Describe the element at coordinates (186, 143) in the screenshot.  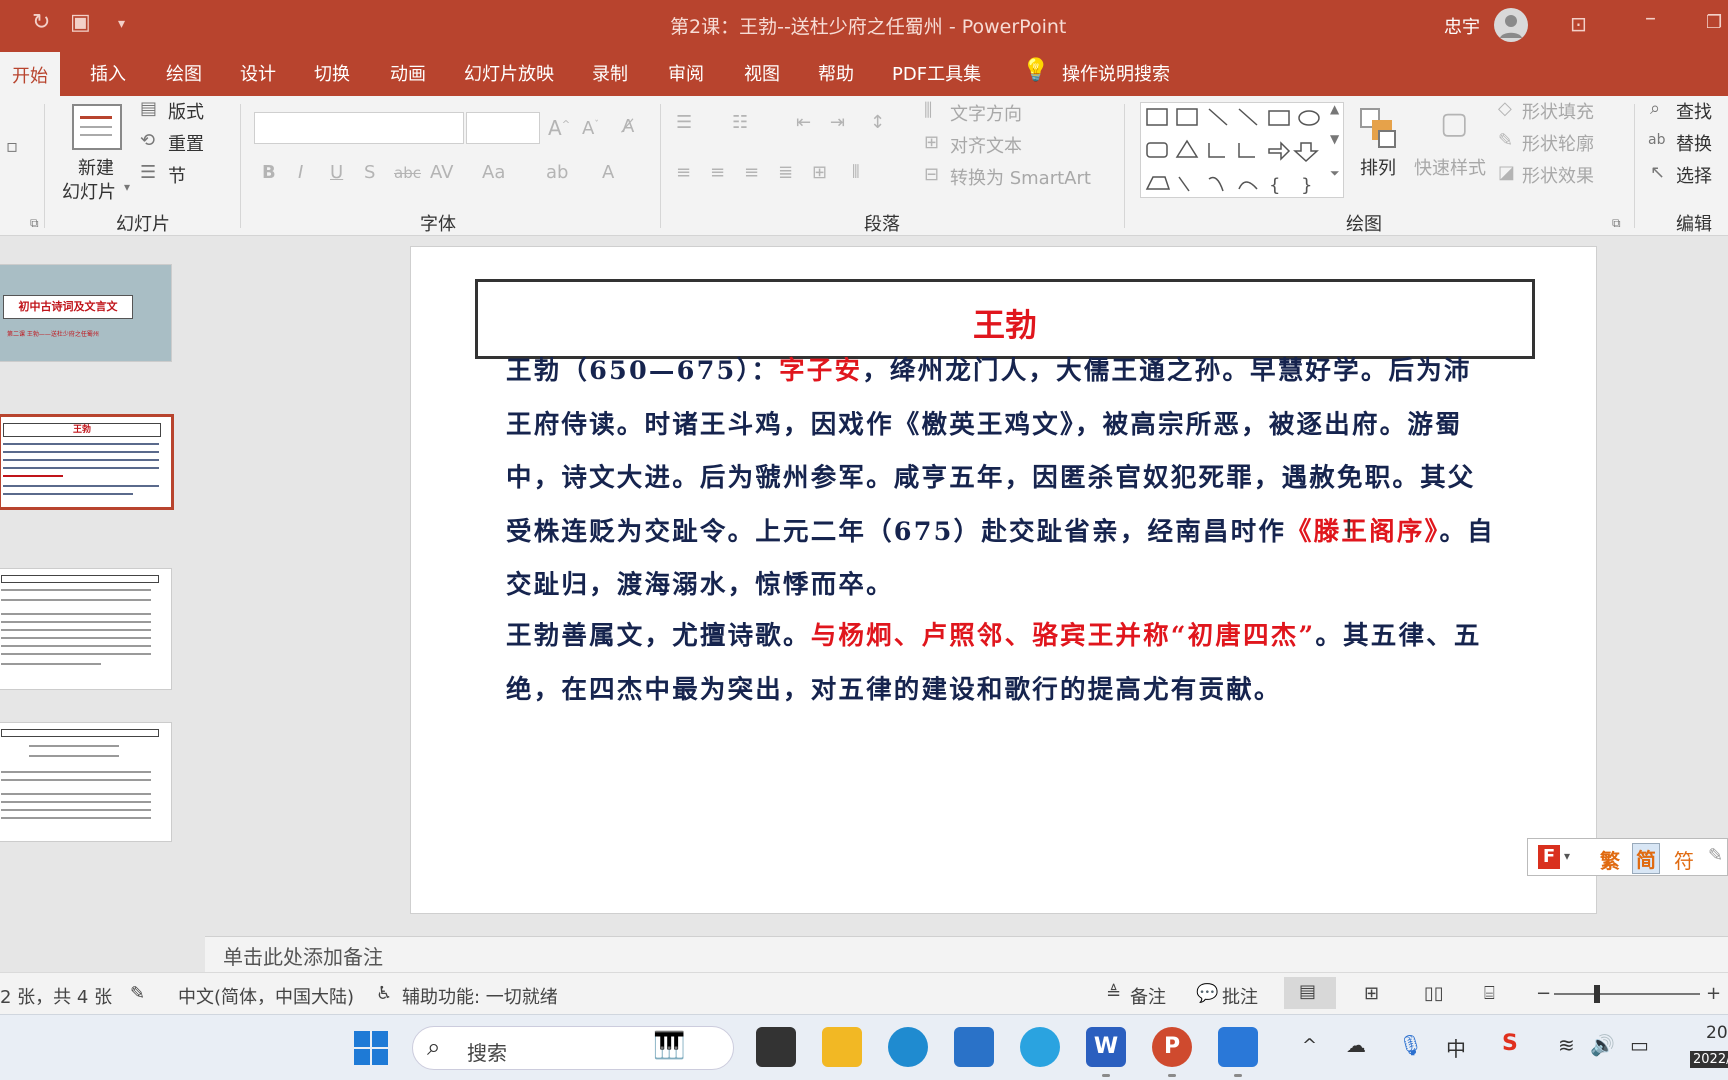
I see `reset-button: 重置` at that location.